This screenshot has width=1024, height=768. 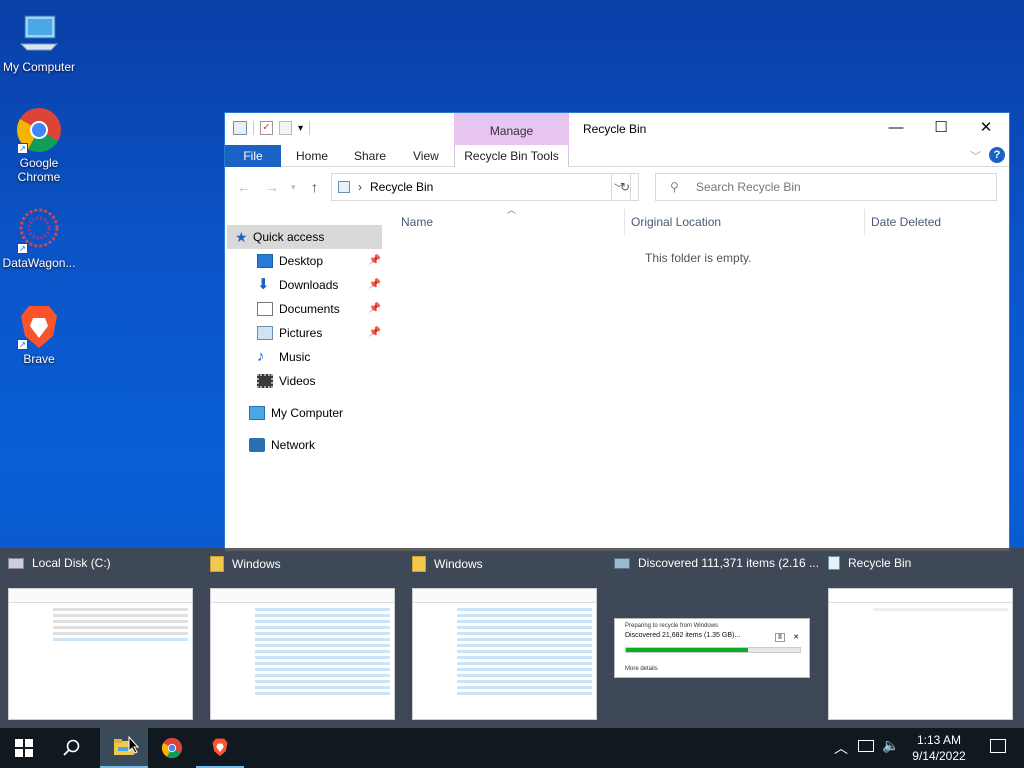 I want to click on nav-label: Music, so click(x=295, y=357).